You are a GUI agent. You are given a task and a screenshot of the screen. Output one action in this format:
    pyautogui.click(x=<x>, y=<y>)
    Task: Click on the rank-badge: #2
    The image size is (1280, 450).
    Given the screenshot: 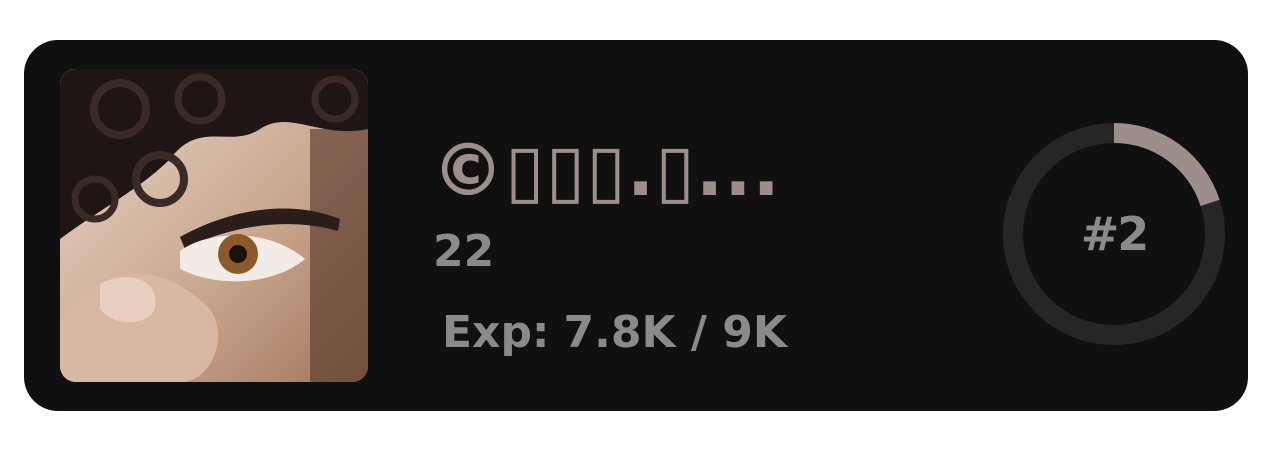 What is the action you would take?
    pyautogui.click(x=1115, y=234)
    